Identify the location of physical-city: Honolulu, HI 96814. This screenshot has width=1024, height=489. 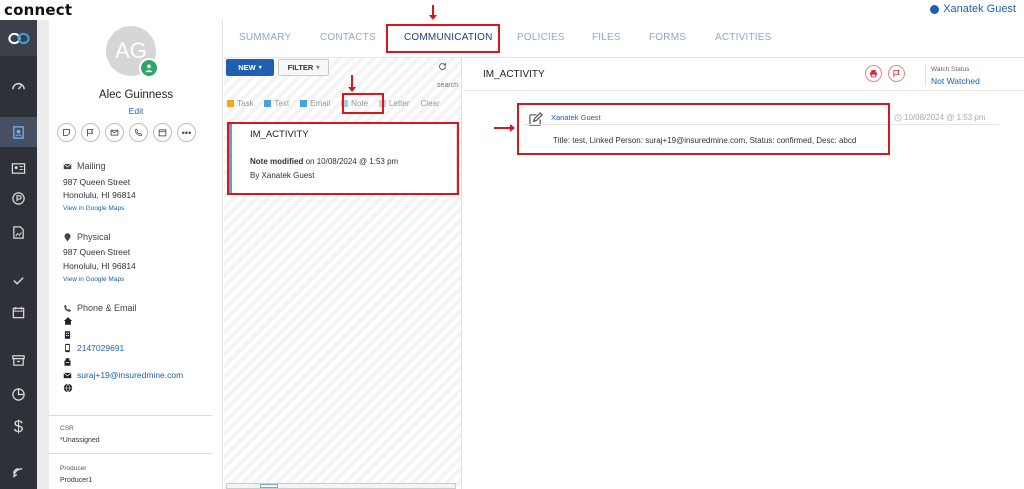
(99, 266).